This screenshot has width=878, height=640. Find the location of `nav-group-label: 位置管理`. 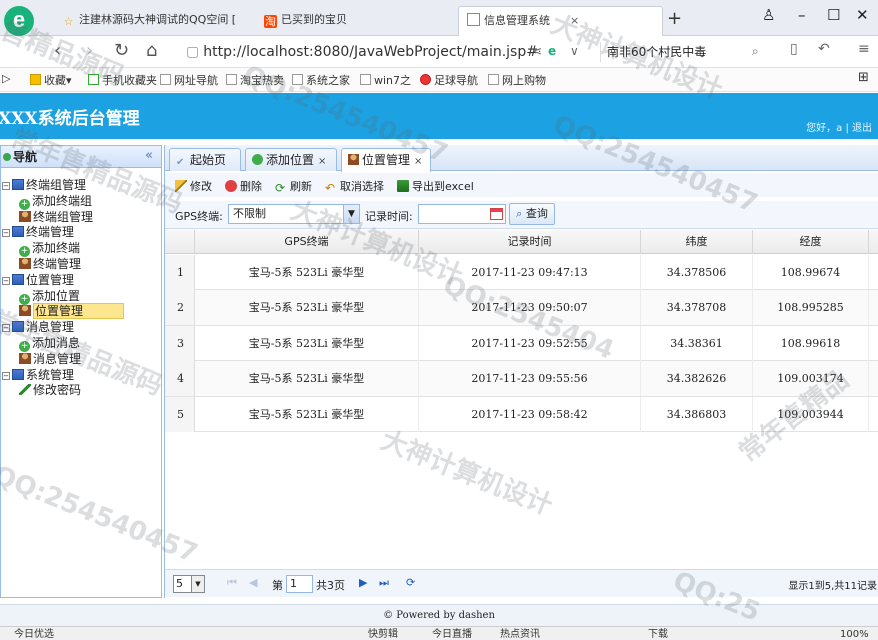

nav-group-label: 位置管理 is located at coordinates (50, 279).